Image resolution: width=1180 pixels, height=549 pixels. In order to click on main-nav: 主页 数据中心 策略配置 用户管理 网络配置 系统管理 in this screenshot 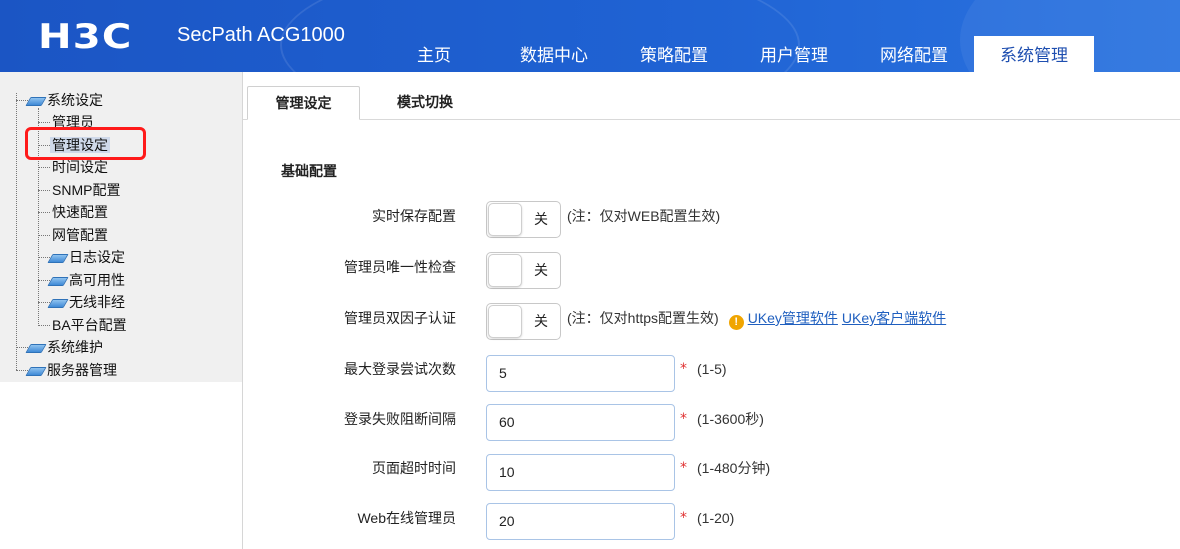, I will do `click(734, 54)`.